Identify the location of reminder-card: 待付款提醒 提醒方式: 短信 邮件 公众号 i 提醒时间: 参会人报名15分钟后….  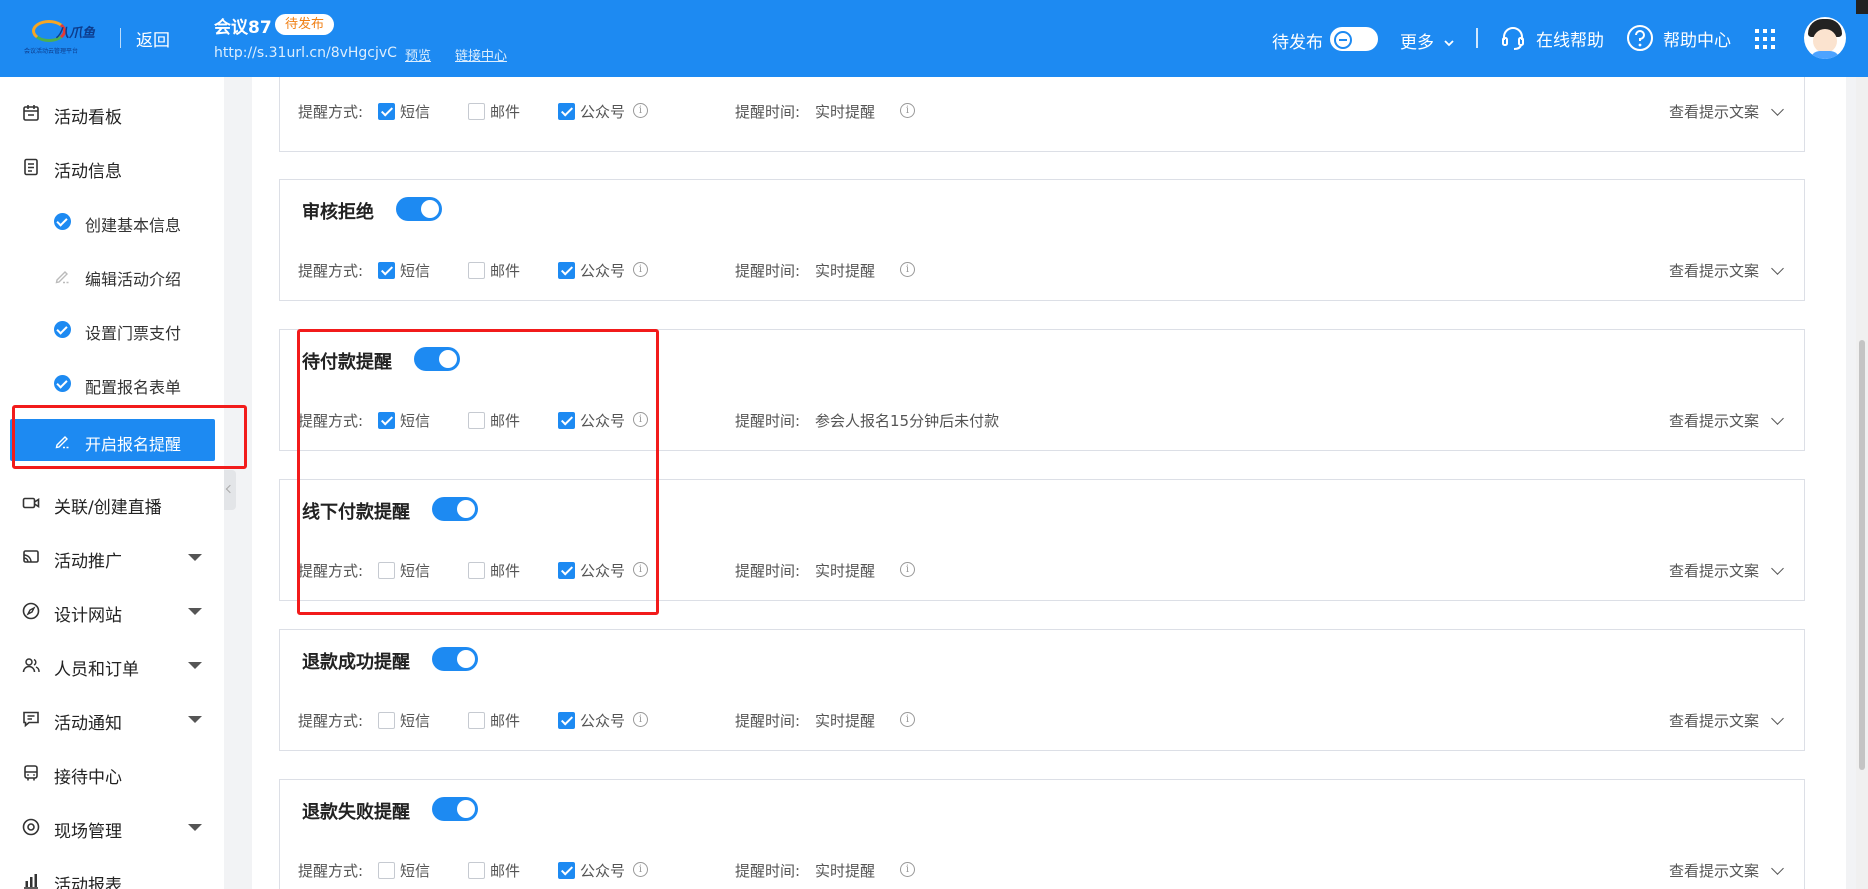
(1042, 390).